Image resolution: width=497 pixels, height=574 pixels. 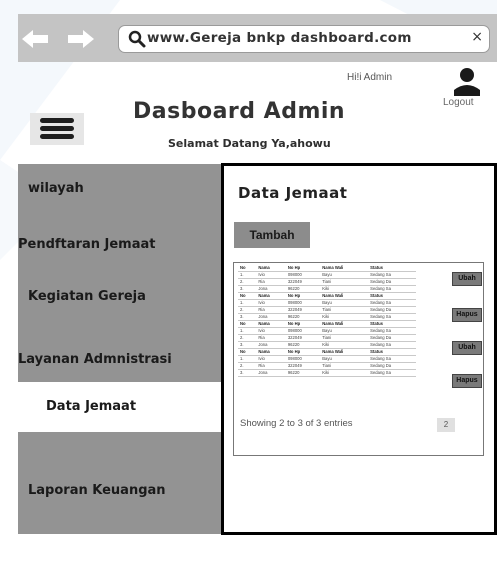 I want to click on search-icon, so click(x=137, y=39).